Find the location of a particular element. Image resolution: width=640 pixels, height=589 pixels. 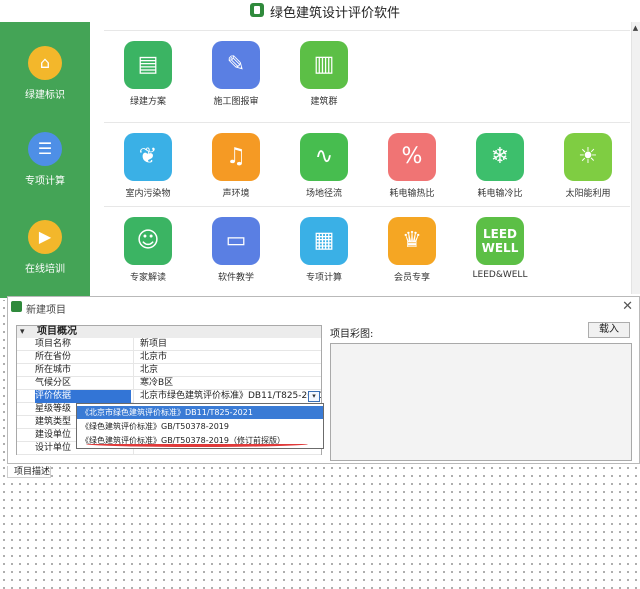

tile-label: 建筑群 is located at coordinates (324, 102).